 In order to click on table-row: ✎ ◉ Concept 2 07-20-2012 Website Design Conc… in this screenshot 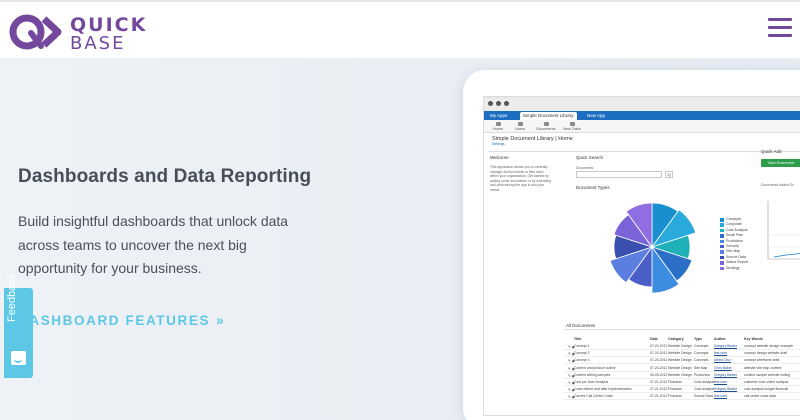, I will do `click(682, 354)`.